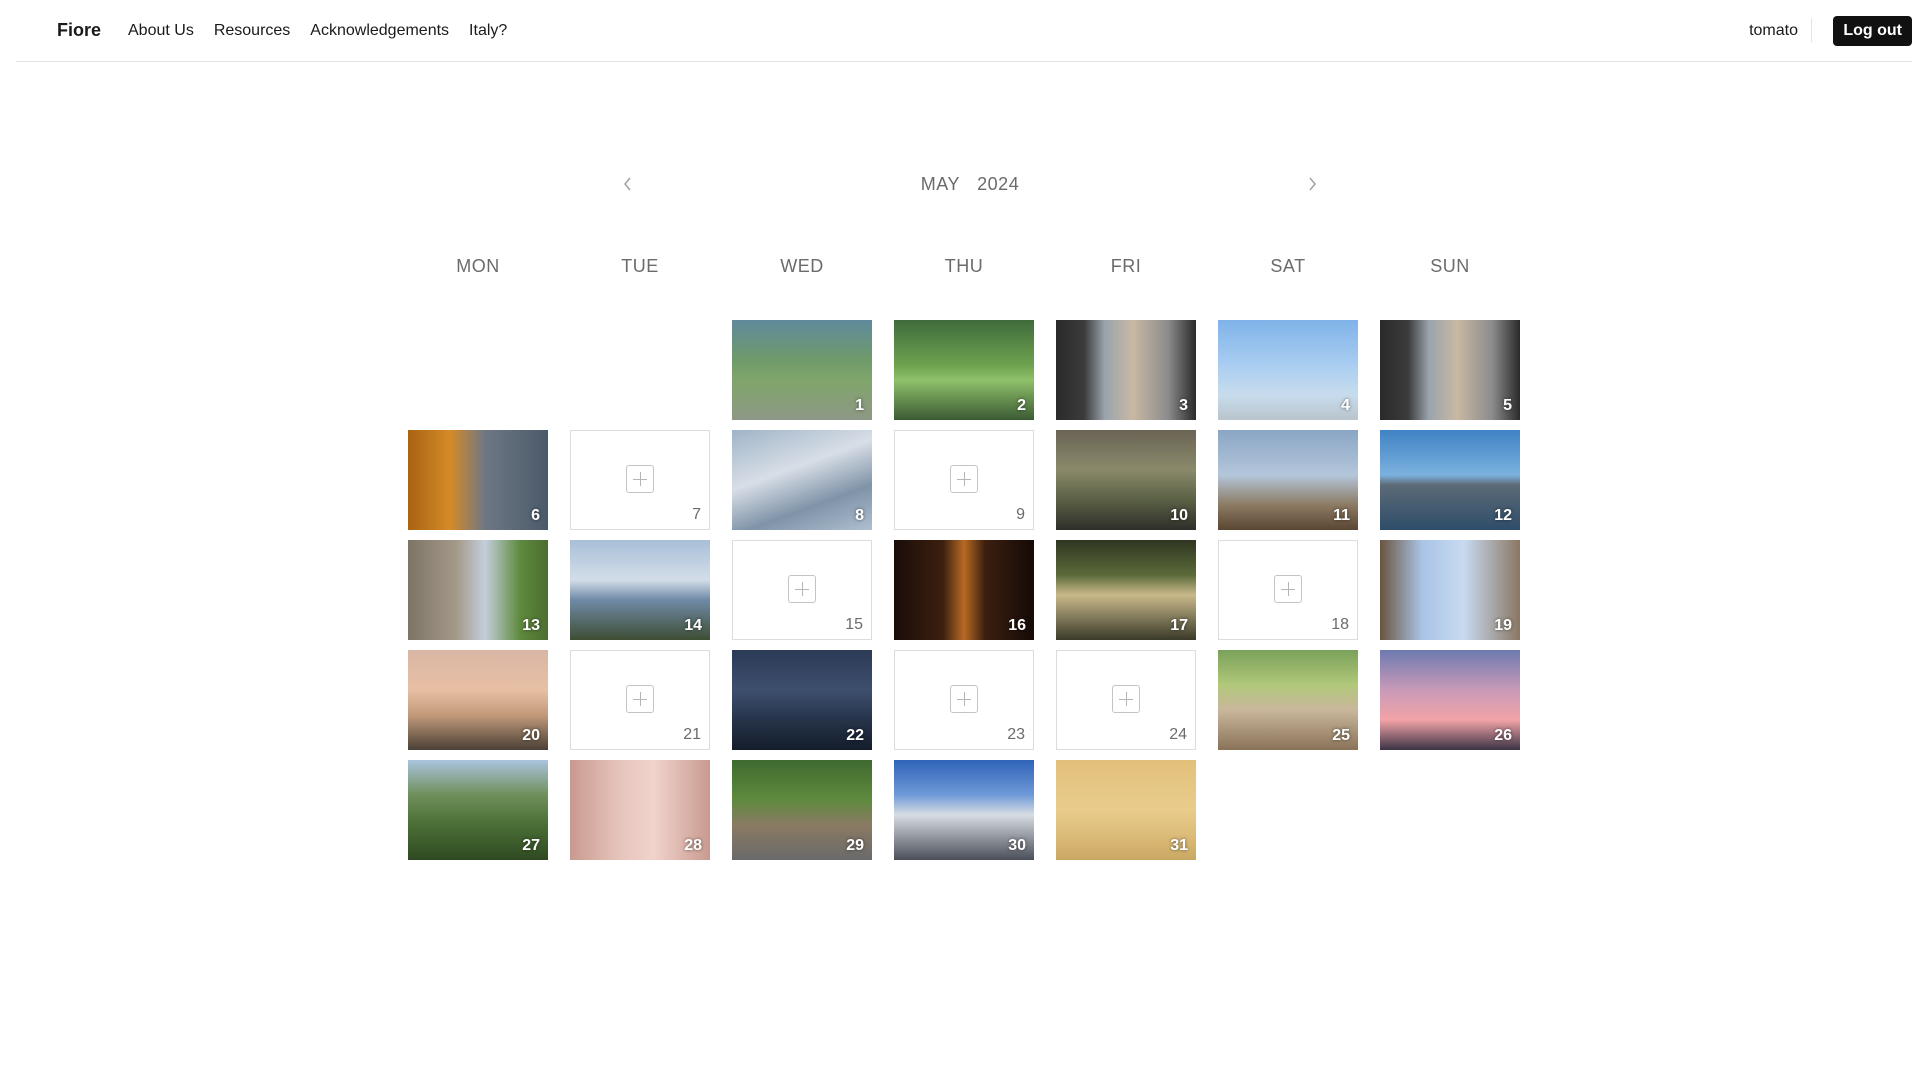 This screenshot has width=1920, height=1080. What do you see at coordinates (859, 405) in the screenshot?
I see `day-number: 1` at bounding box center [859, 405].